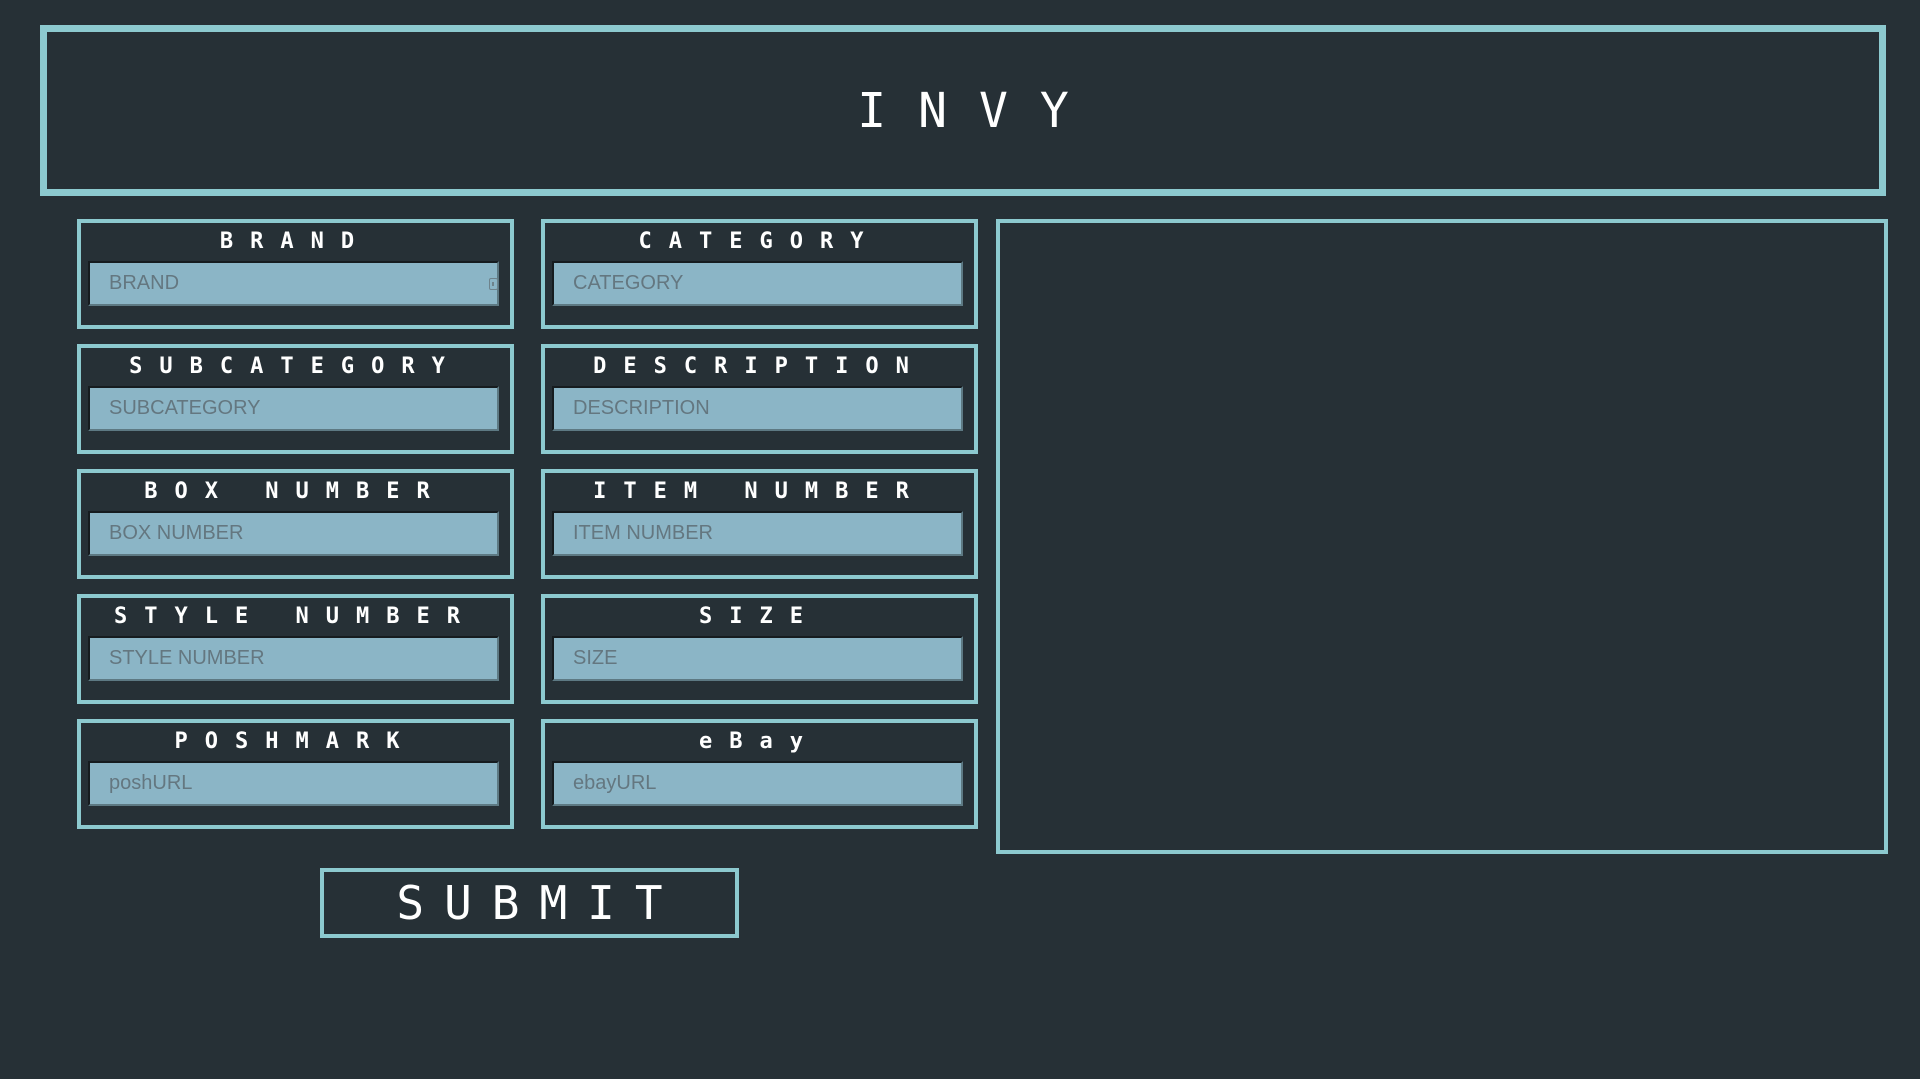  I want to click on poshmark-label: POSHMARK, so click(295, 741).